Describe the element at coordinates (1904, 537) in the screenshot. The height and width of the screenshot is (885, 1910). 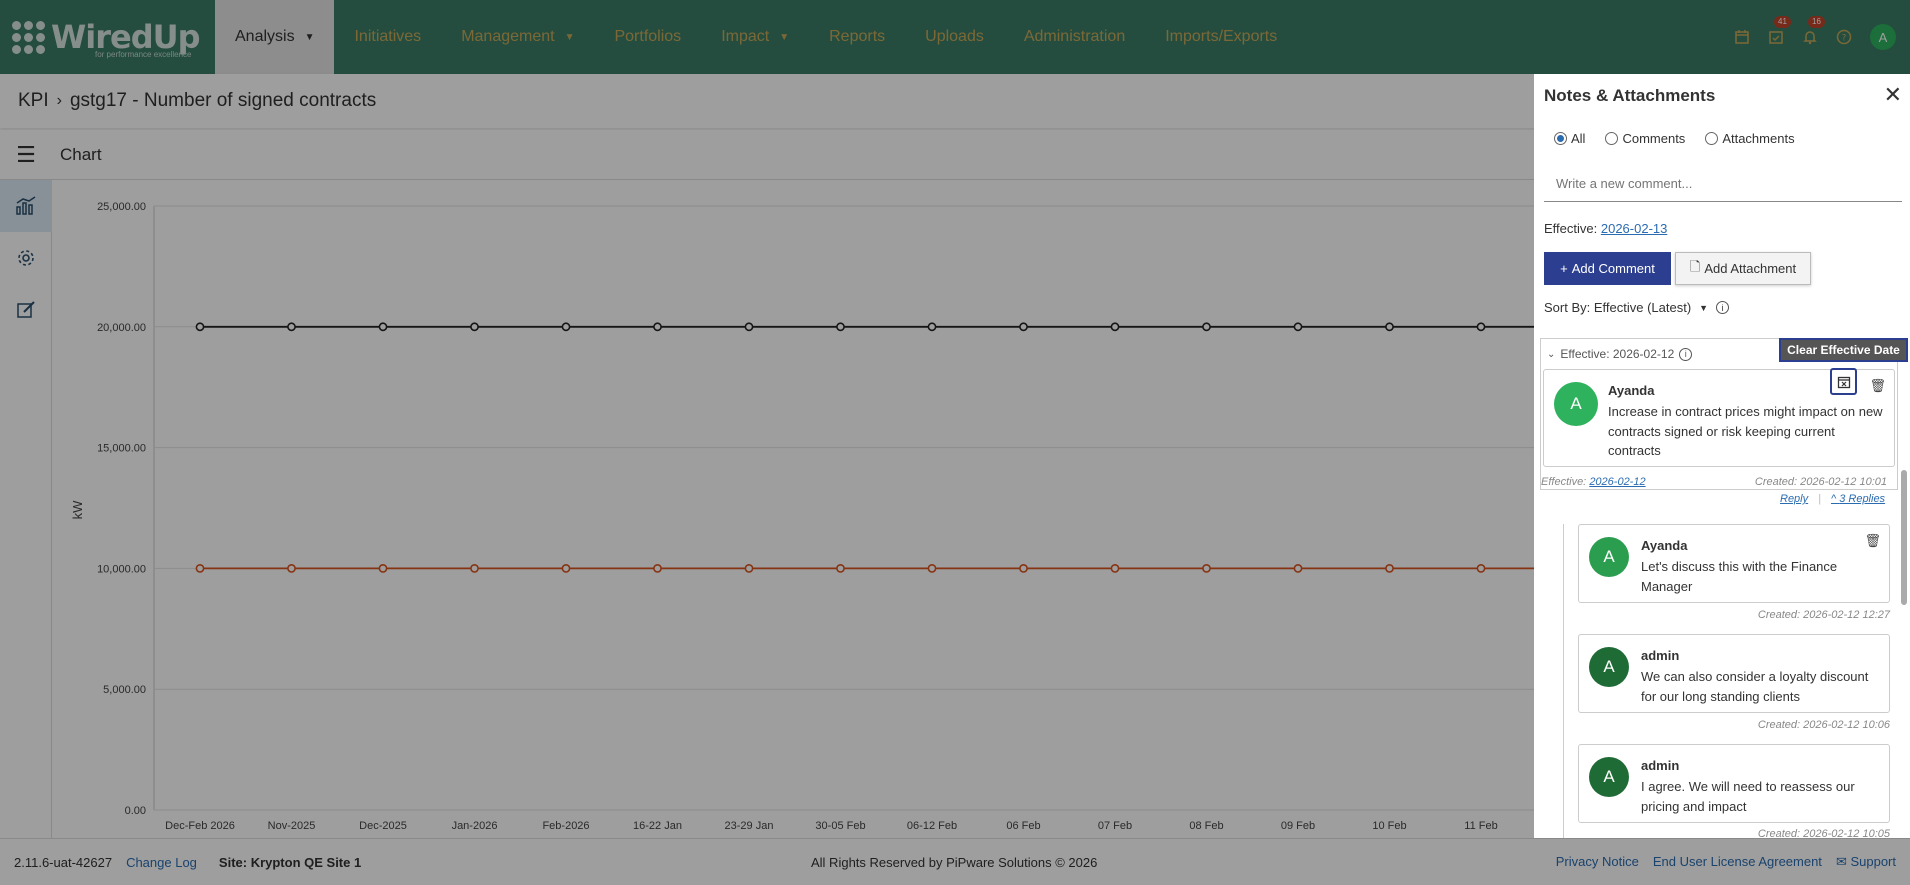
I see `panel-scrollbar` at that location.